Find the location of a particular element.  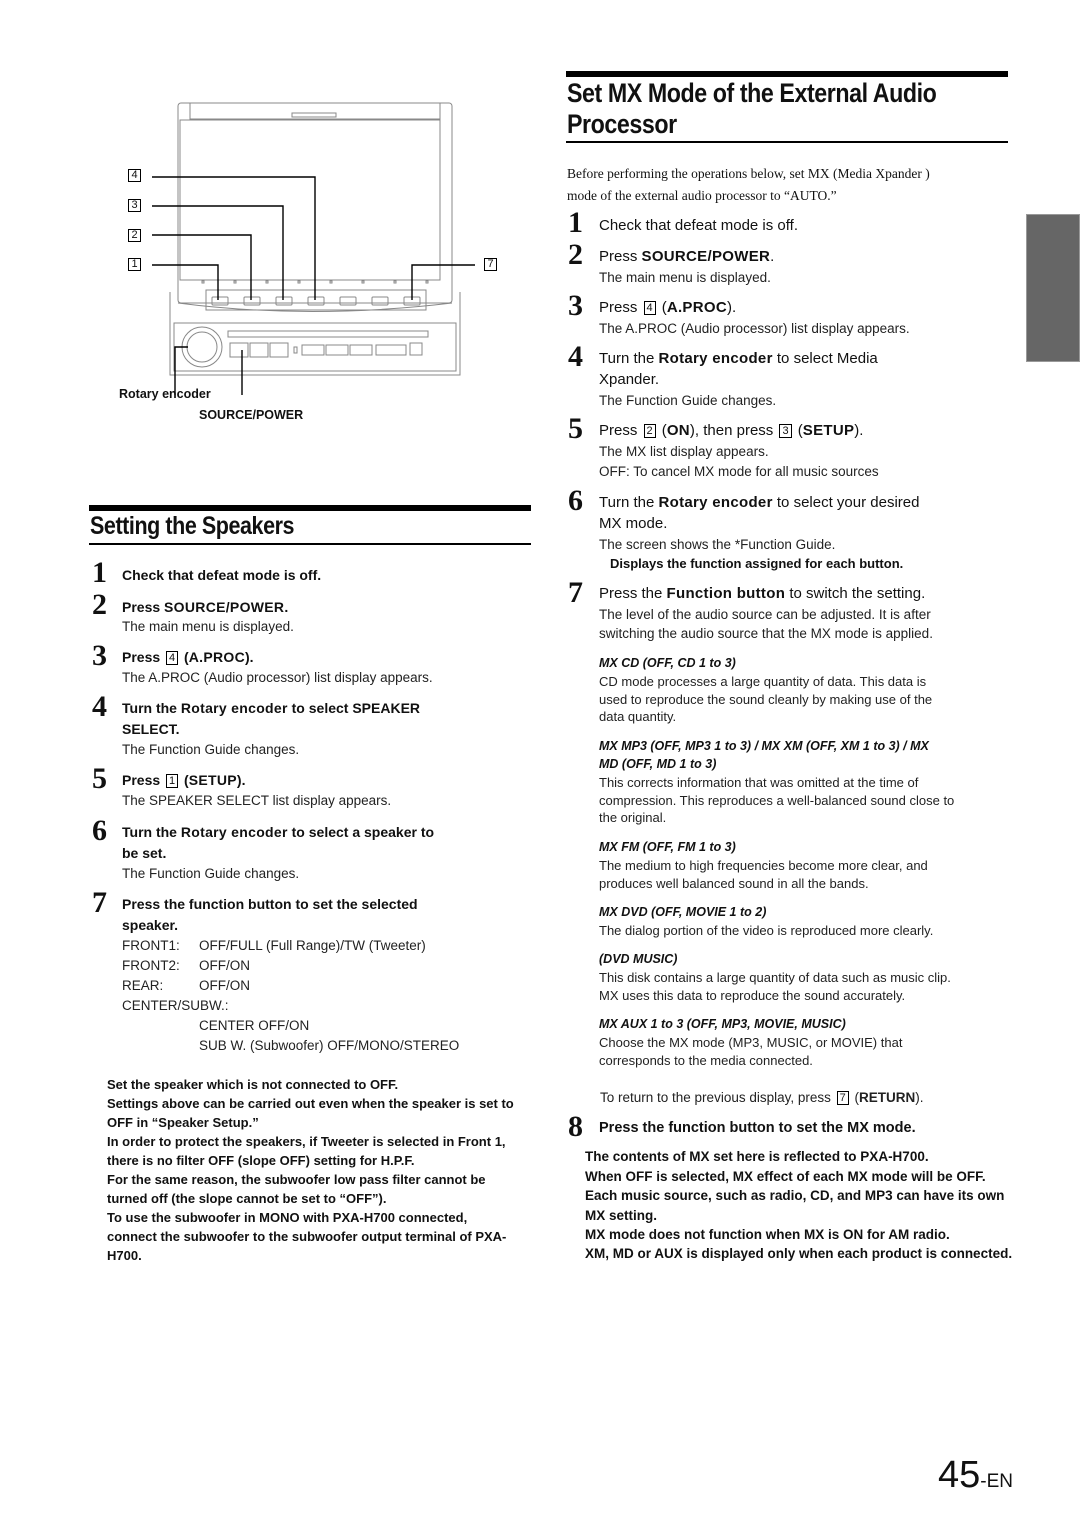

mx-step-3-title: Press 4 (A.PROC). is located at coordinates (668, 307).